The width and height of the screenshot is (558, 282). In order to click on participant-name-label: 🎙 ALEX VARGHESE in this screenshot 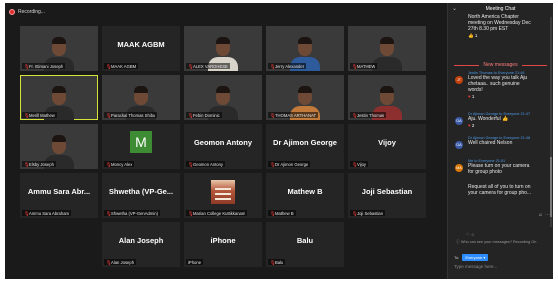, I will do `click(208, 66)`.